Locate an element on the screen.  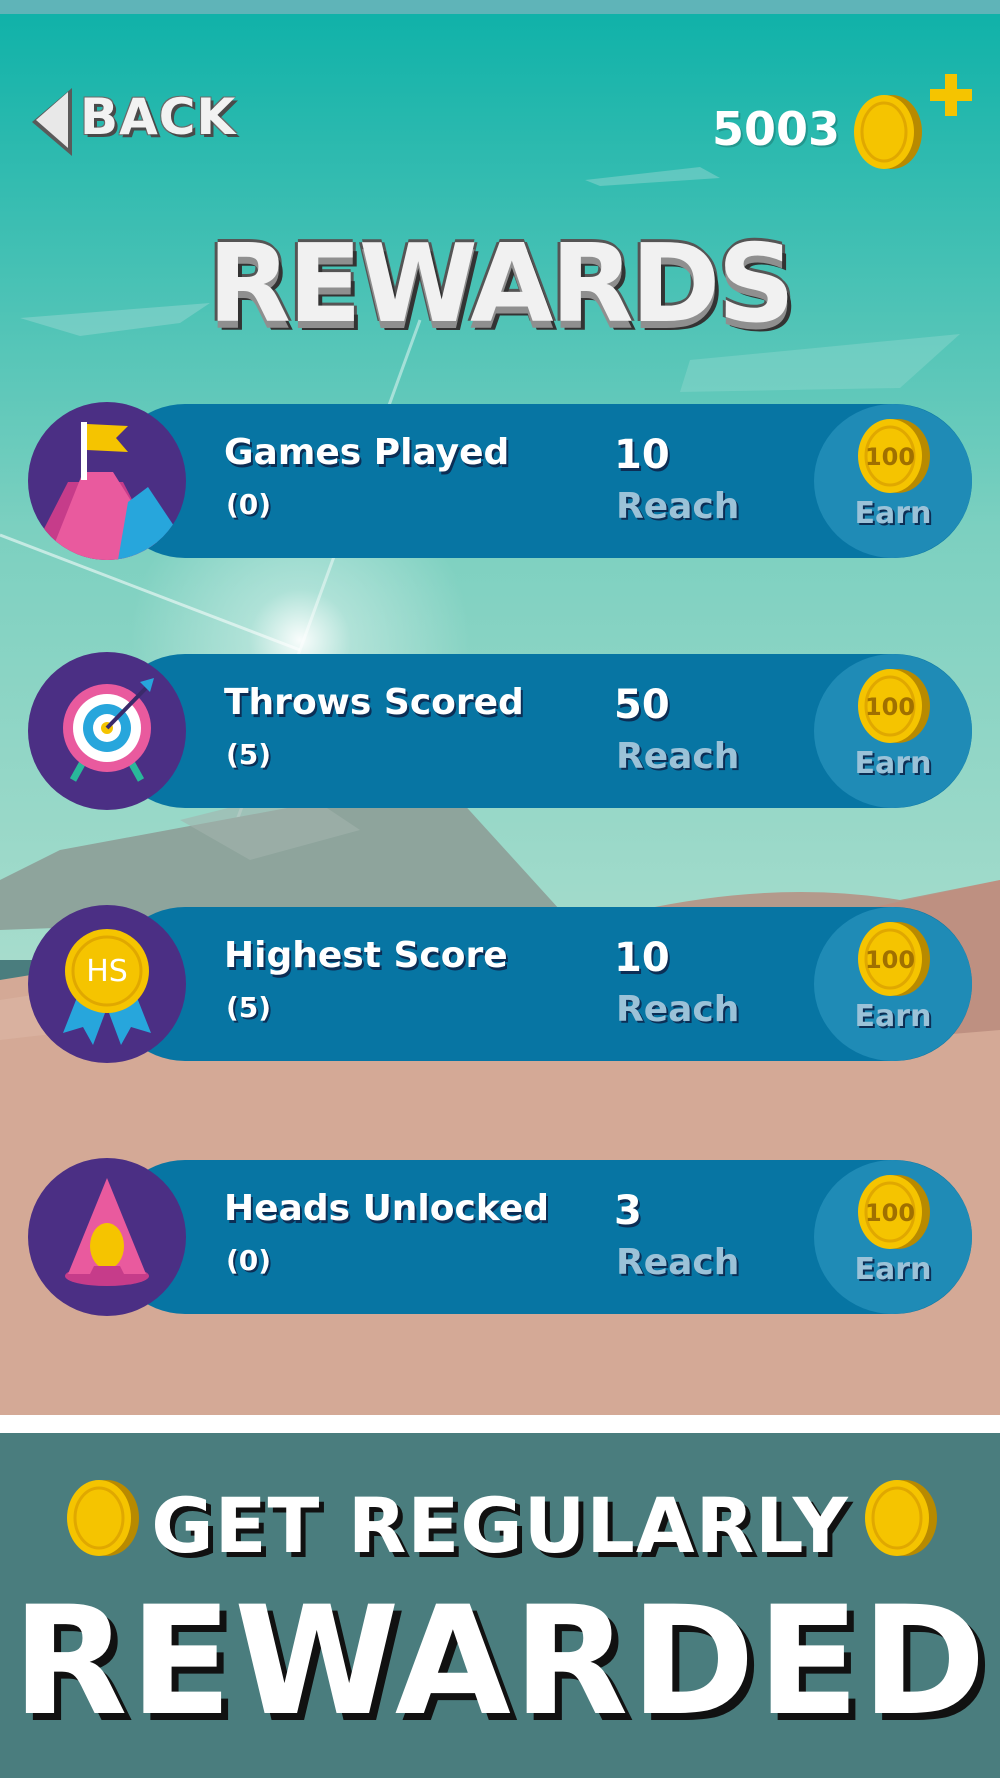
hs-medal-icon: HS is located at coordinates (107, 984).